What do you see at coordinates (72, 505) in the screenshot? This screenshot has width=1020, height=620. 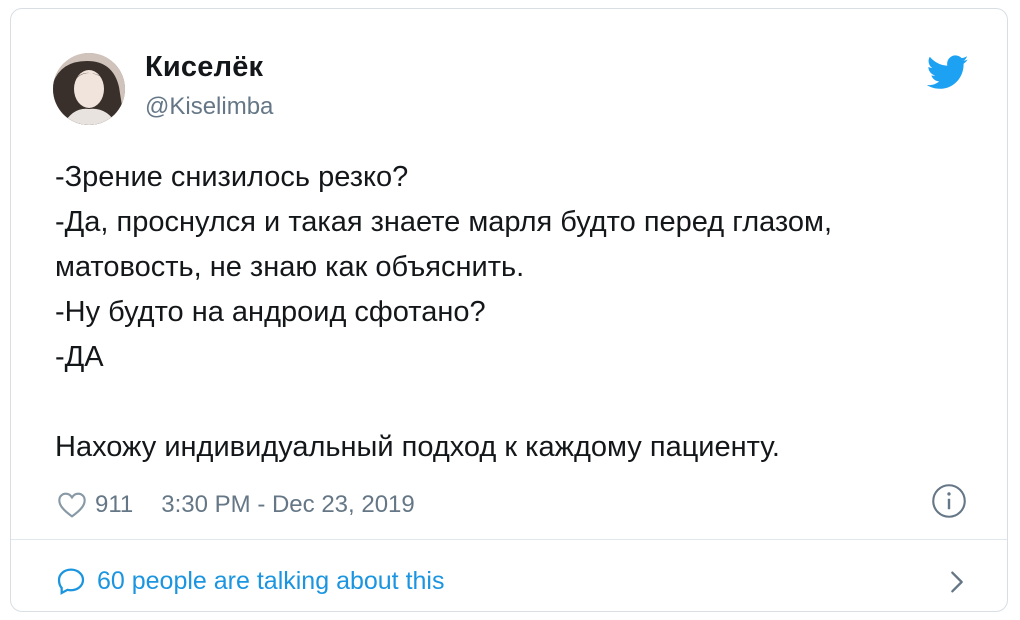 I see `heart-icon` at bounding box center [72, 505].